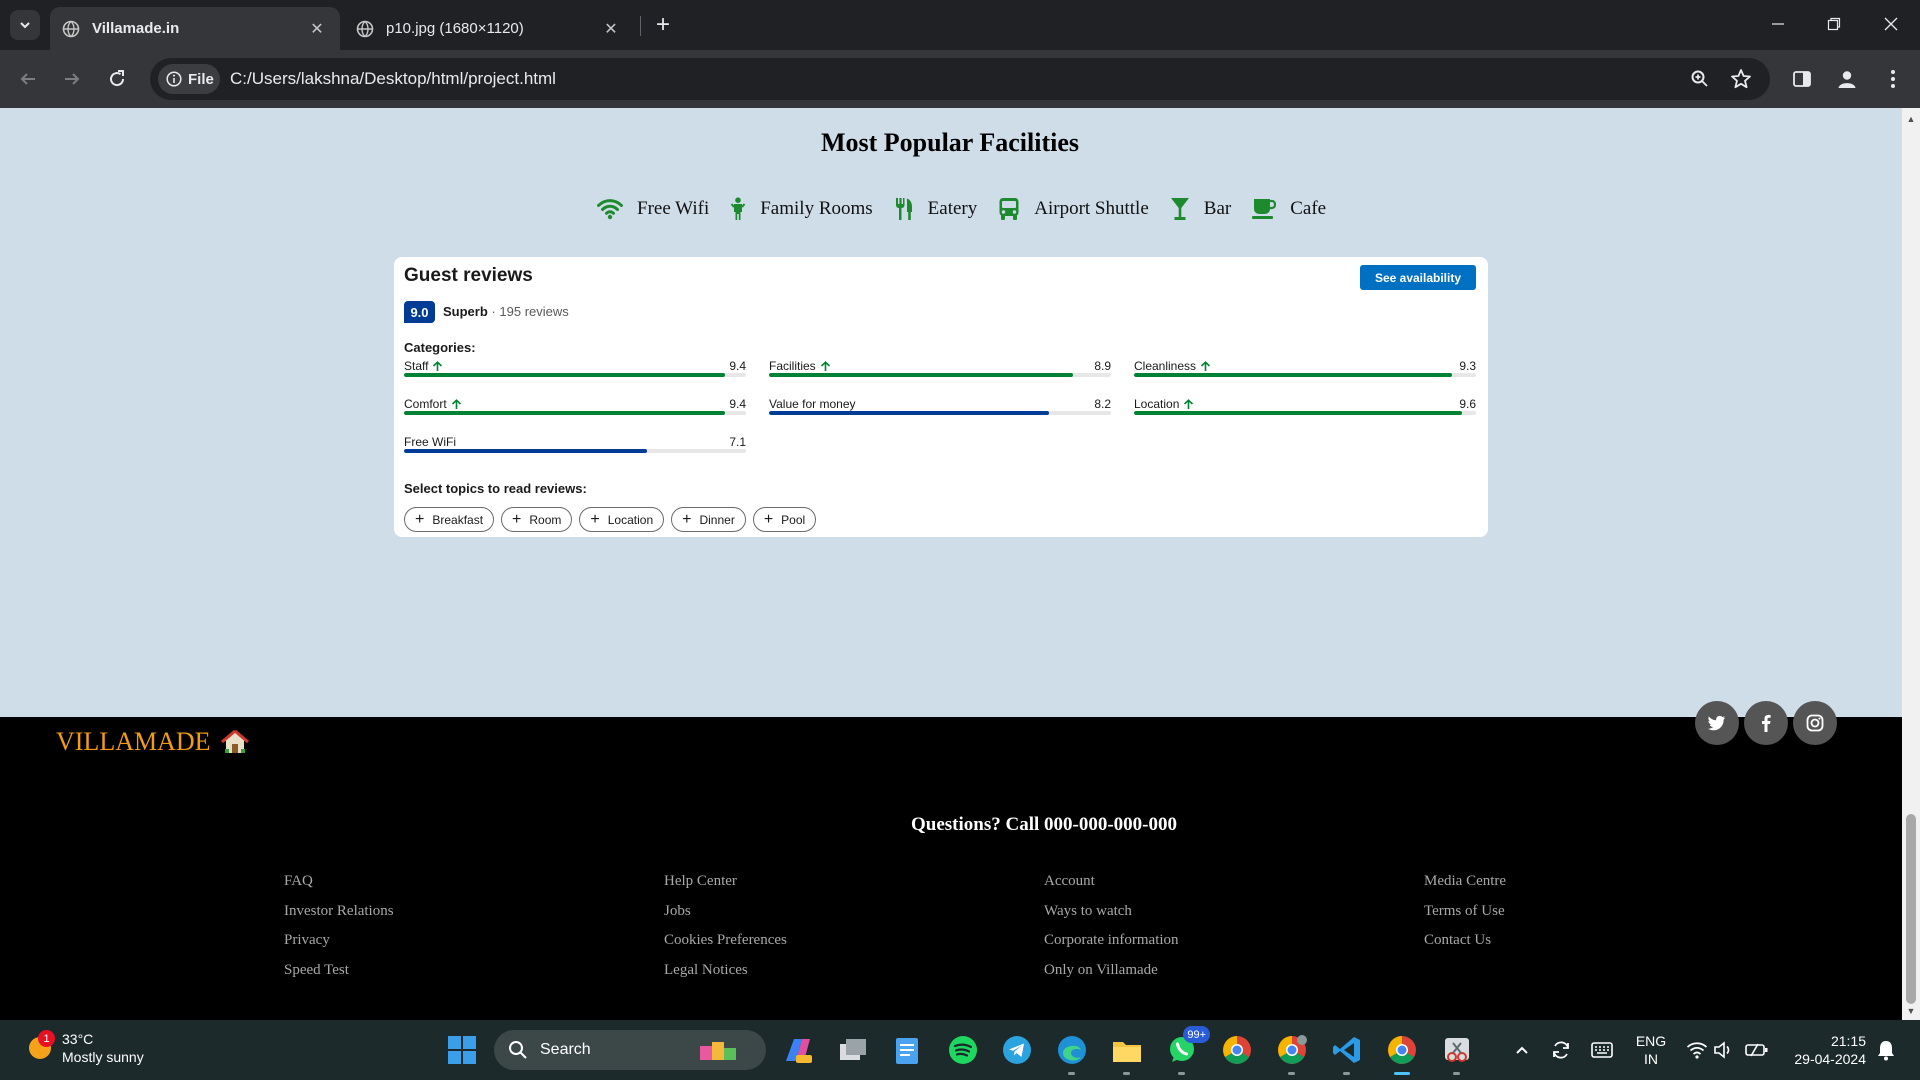 The height and width of the screenshot is (1080, 1920). I want to click on forward-button, so click(72, 79).